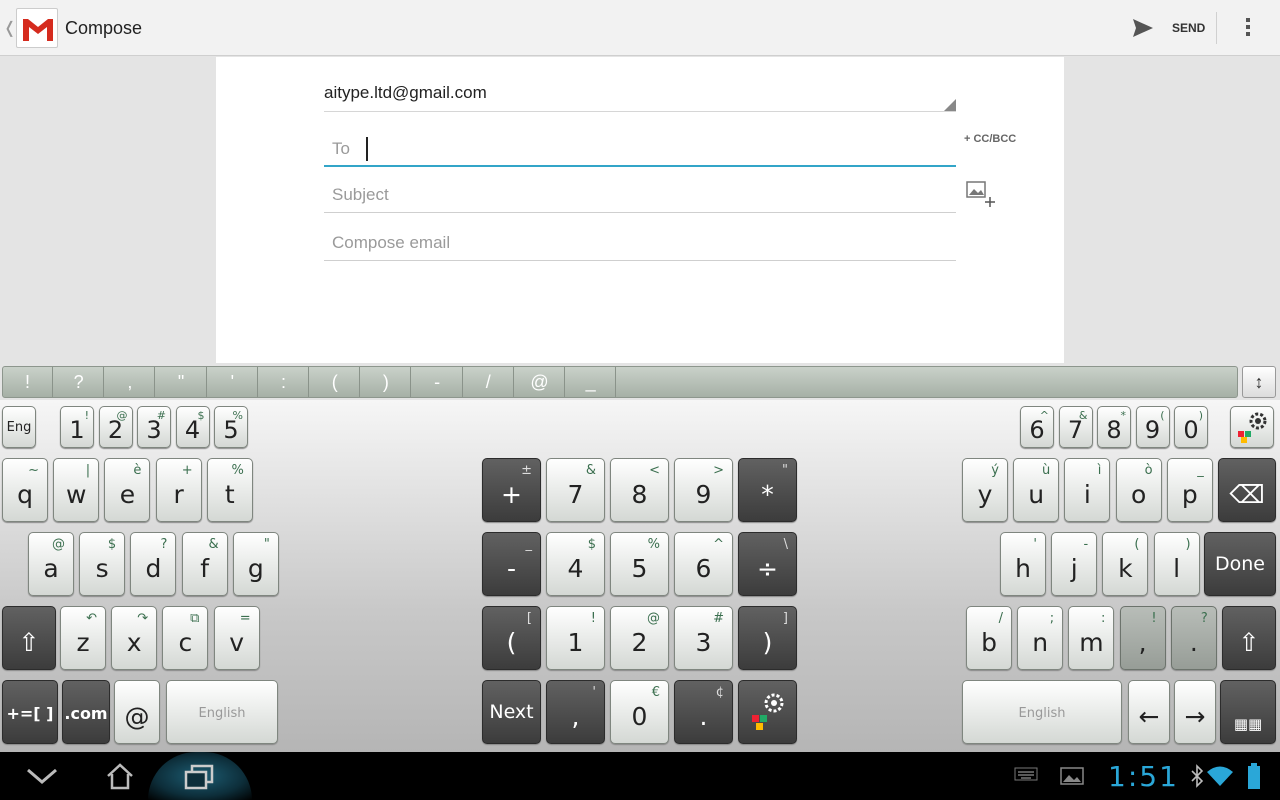 The height and width of the screenshot is (800, 1280). Describe the element at coordinates (990, 139) in the screenshot. I see `cc-bcc-button: + CC/BCC` at that location.